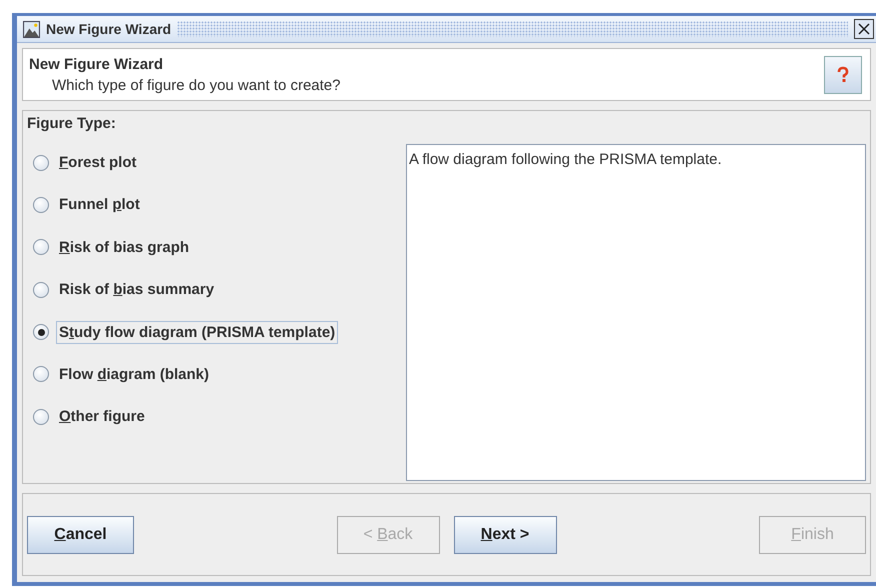  I want to click on description-text: A flow diagram following the PRISMA template., so click(565, 159).